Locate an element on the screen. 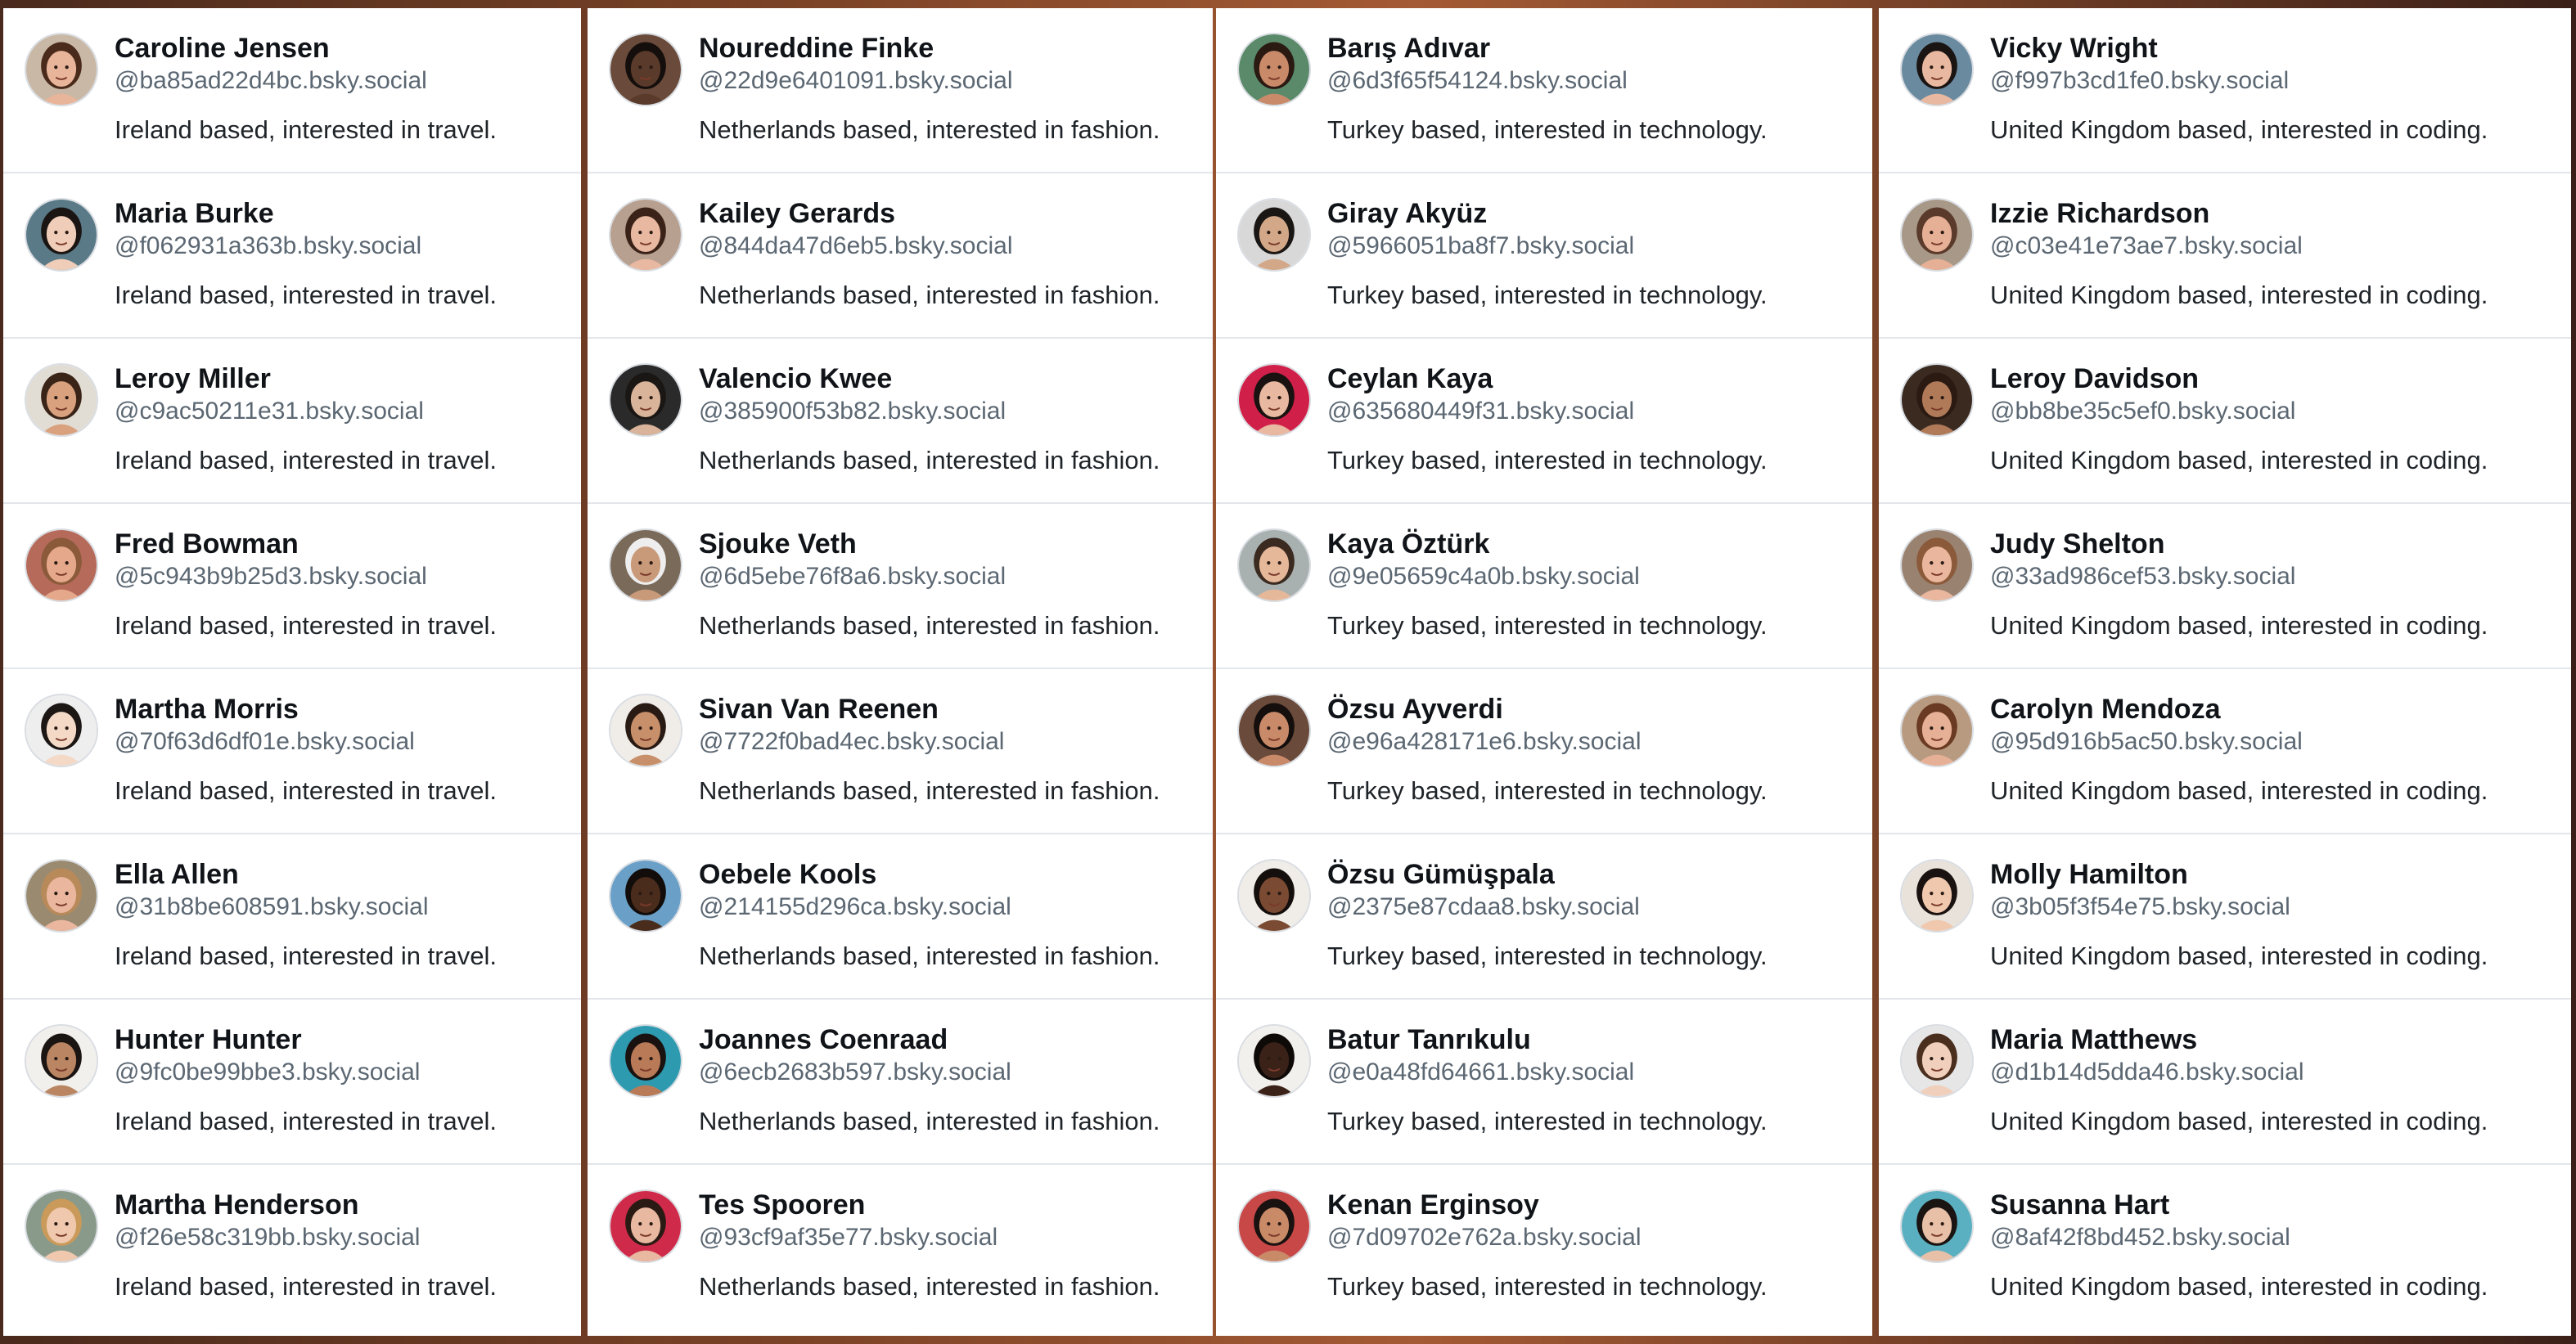  user-display-name: Valencio Kwee is located at coordinates (795, 379).